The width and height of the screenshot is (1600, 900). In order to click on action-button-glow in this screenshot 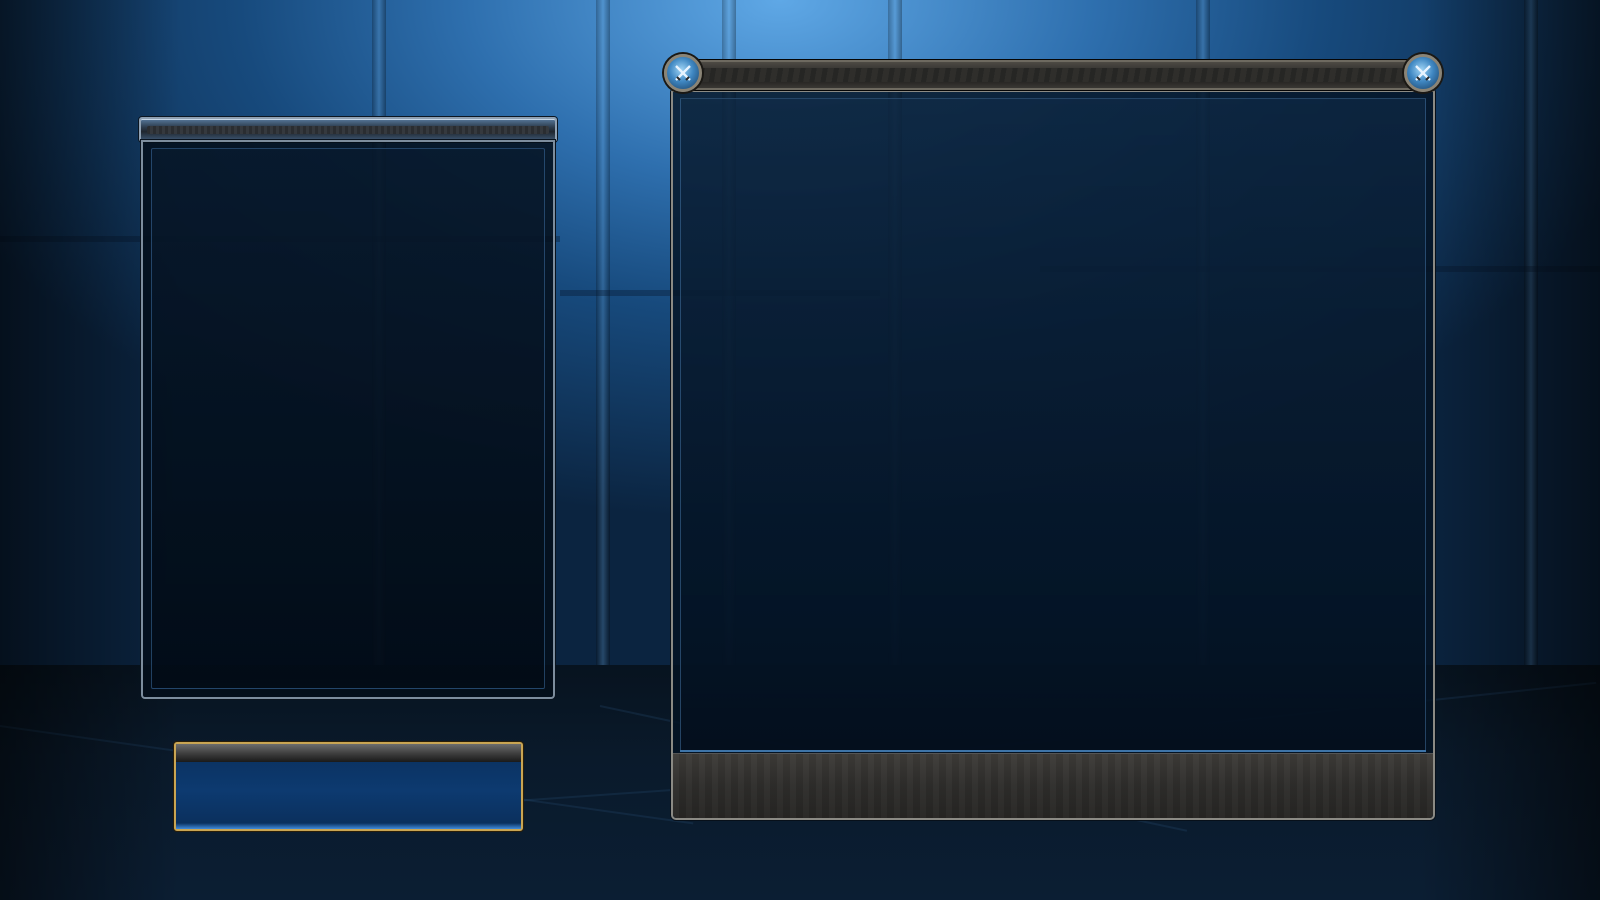, I will do `click(348, 826)`.